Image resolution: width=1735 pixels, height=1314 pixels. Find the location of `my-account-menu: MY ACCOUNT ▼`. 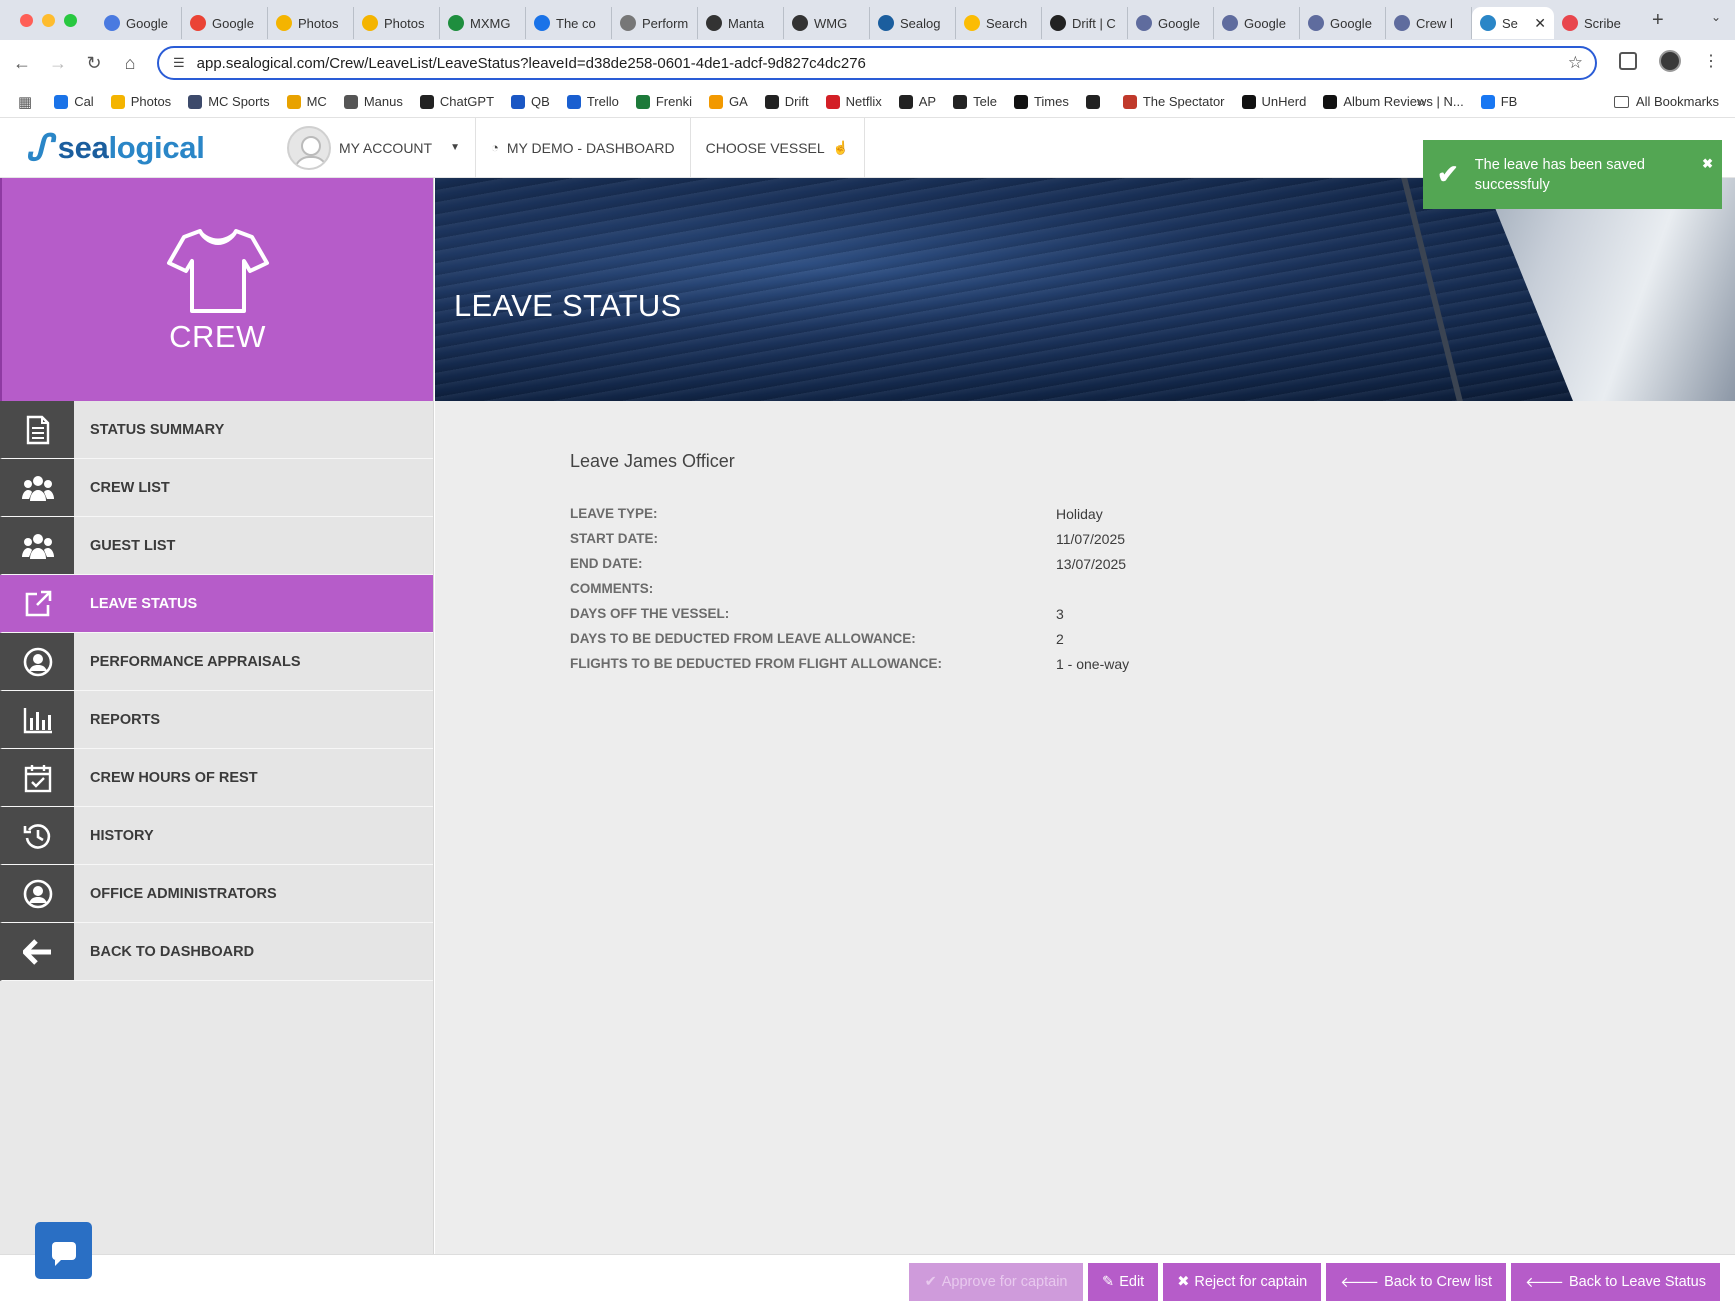

my-account-menu: MY ACCOUNT ▼ is located at coordinates (374, 147).